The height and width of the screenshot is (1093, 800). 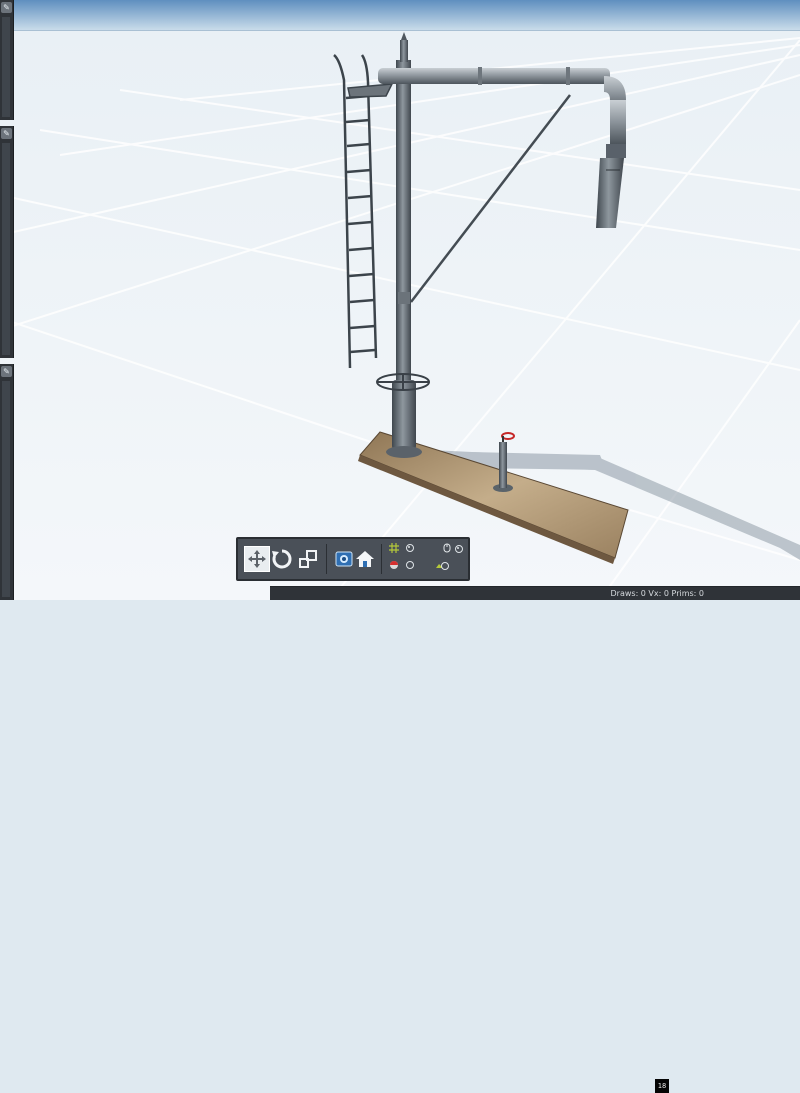 I want to click on snap-step-counter: 18, so click(x=662, y=1086).